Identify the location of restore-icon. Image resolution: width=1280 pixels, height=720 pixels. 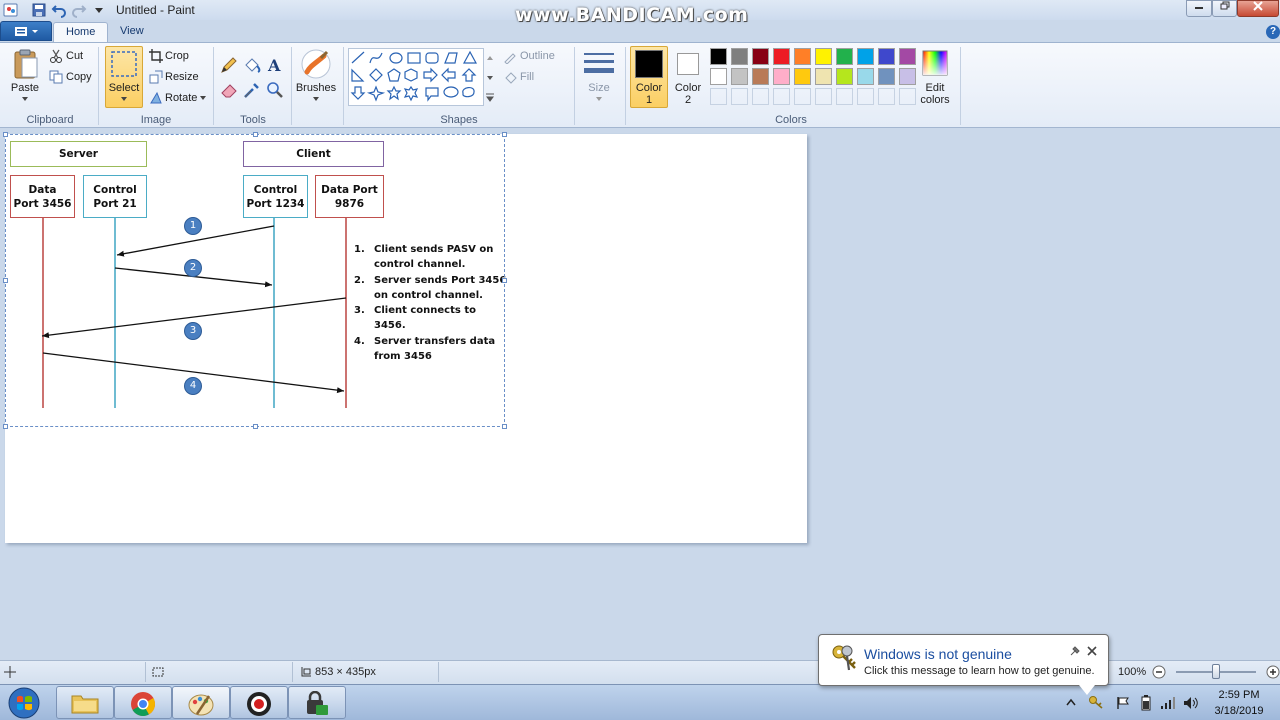
(1224, 5).